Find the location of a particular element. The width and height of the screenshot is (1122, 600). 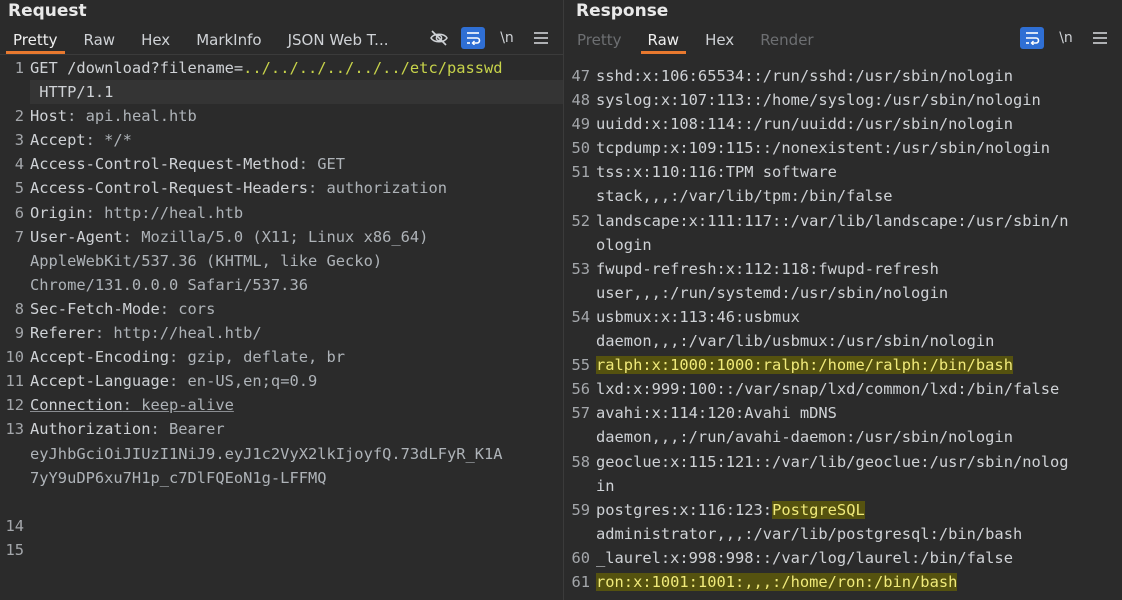

eye-off-icon is located at coordinates (439, 38).